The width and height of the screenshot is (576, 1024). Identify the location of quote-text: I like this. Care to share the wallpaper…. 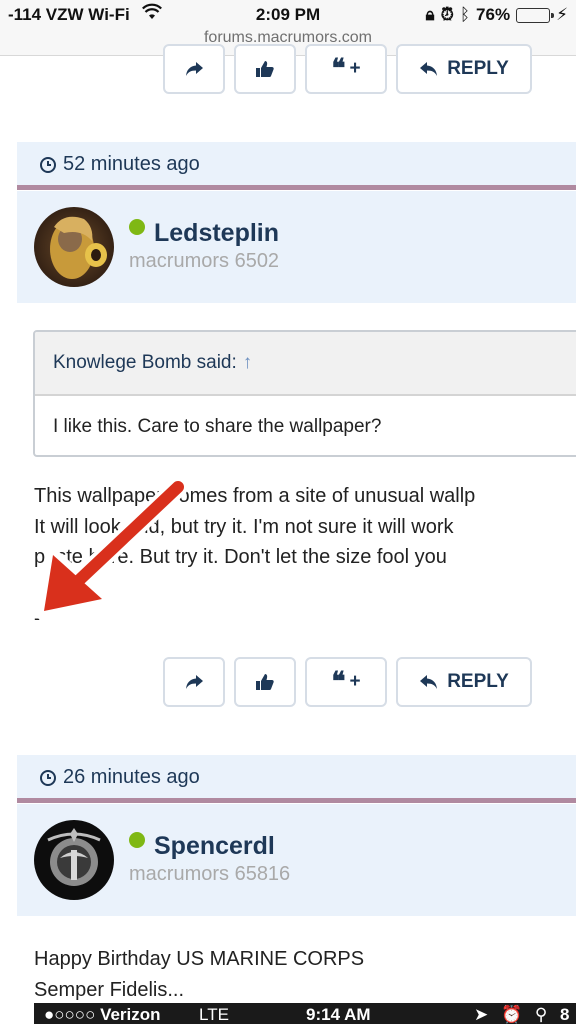
(217, 426).